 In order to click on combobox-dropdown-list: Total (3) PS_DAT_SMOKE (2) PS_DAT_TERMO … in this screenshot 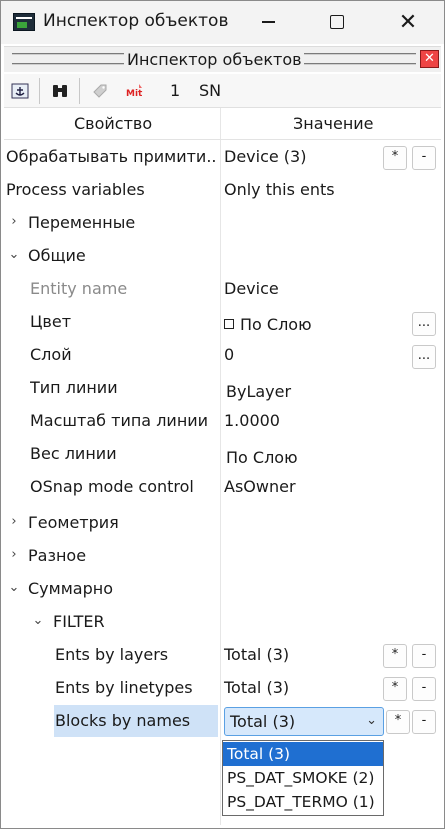, I will do `click(303, 778)`.